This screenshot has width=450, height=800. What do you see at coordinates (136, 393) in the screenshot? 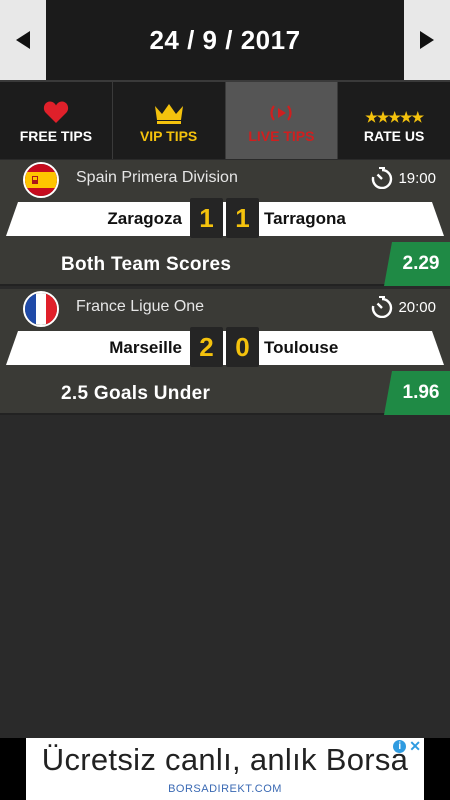
I see `tip-text: 2.5 Goals Under` at bounding box center [136, 393].